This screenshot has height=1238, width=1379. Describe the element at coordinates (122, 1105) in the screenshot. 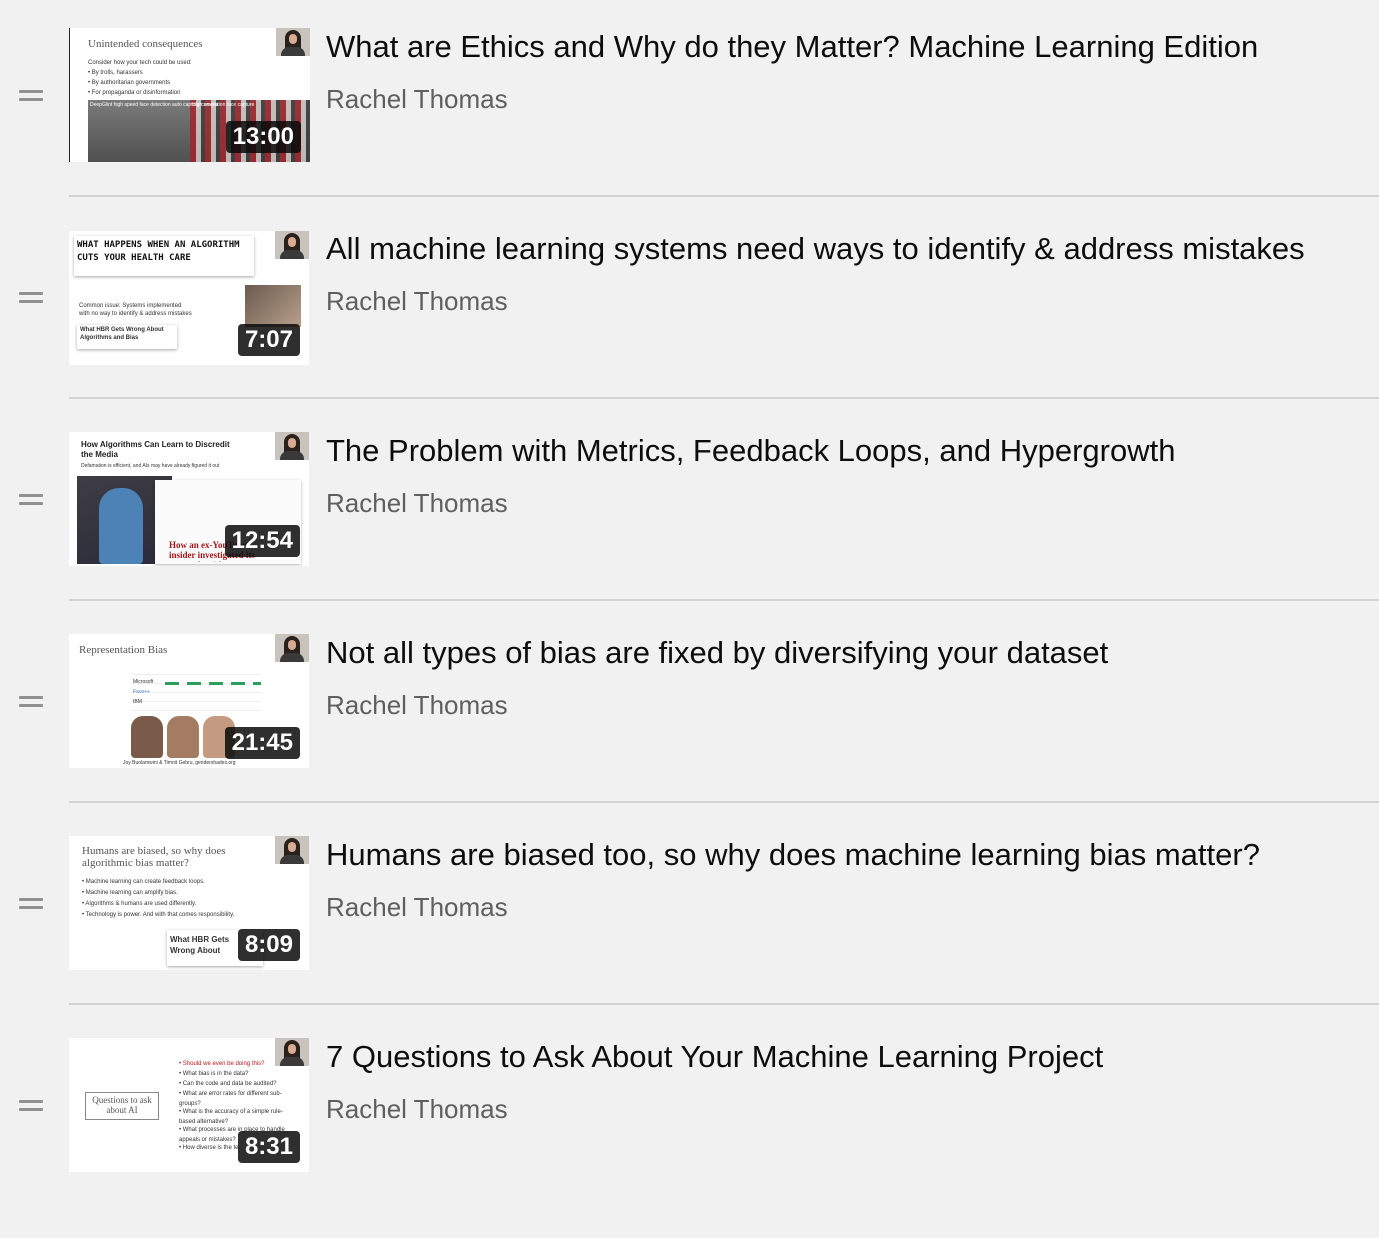

I see `thumbnail-slide-heading: Questions to ask about AI` at that location.